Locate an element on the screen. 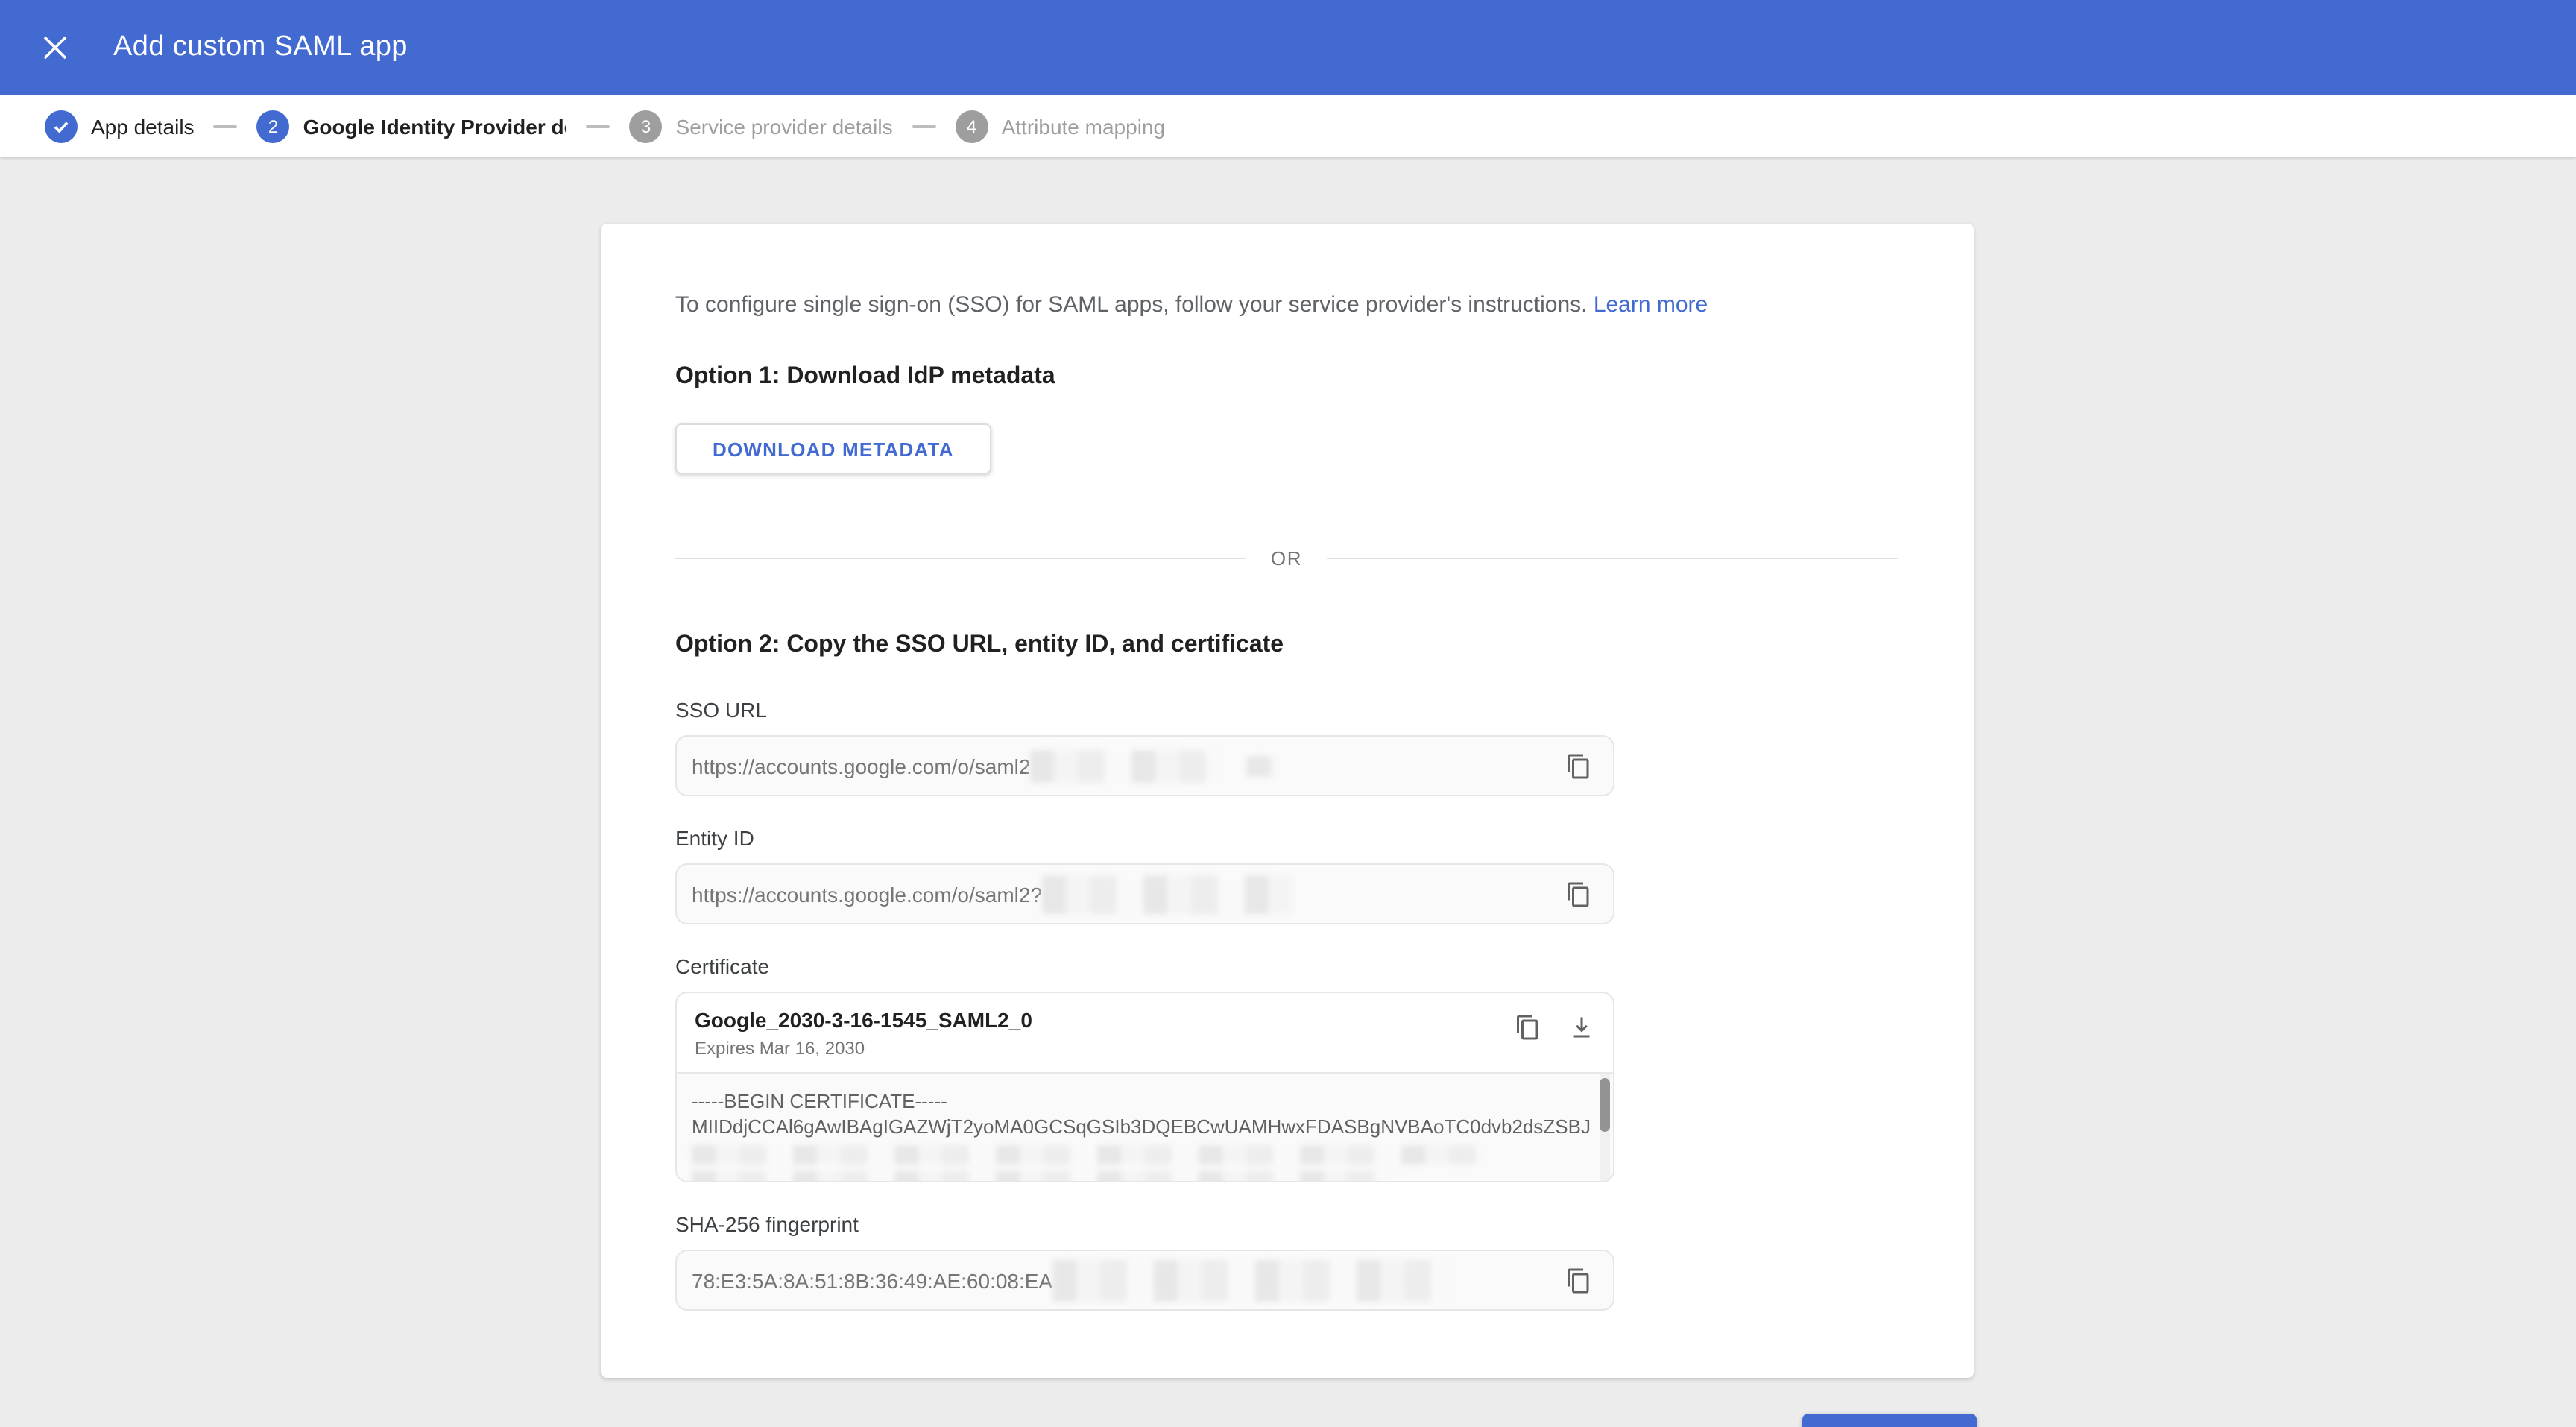 This screenshot has height=1427, width=2576. certificate-name: Google_2030-3-16-1545_SAML2_0 is located at coordinates (863, 1020).